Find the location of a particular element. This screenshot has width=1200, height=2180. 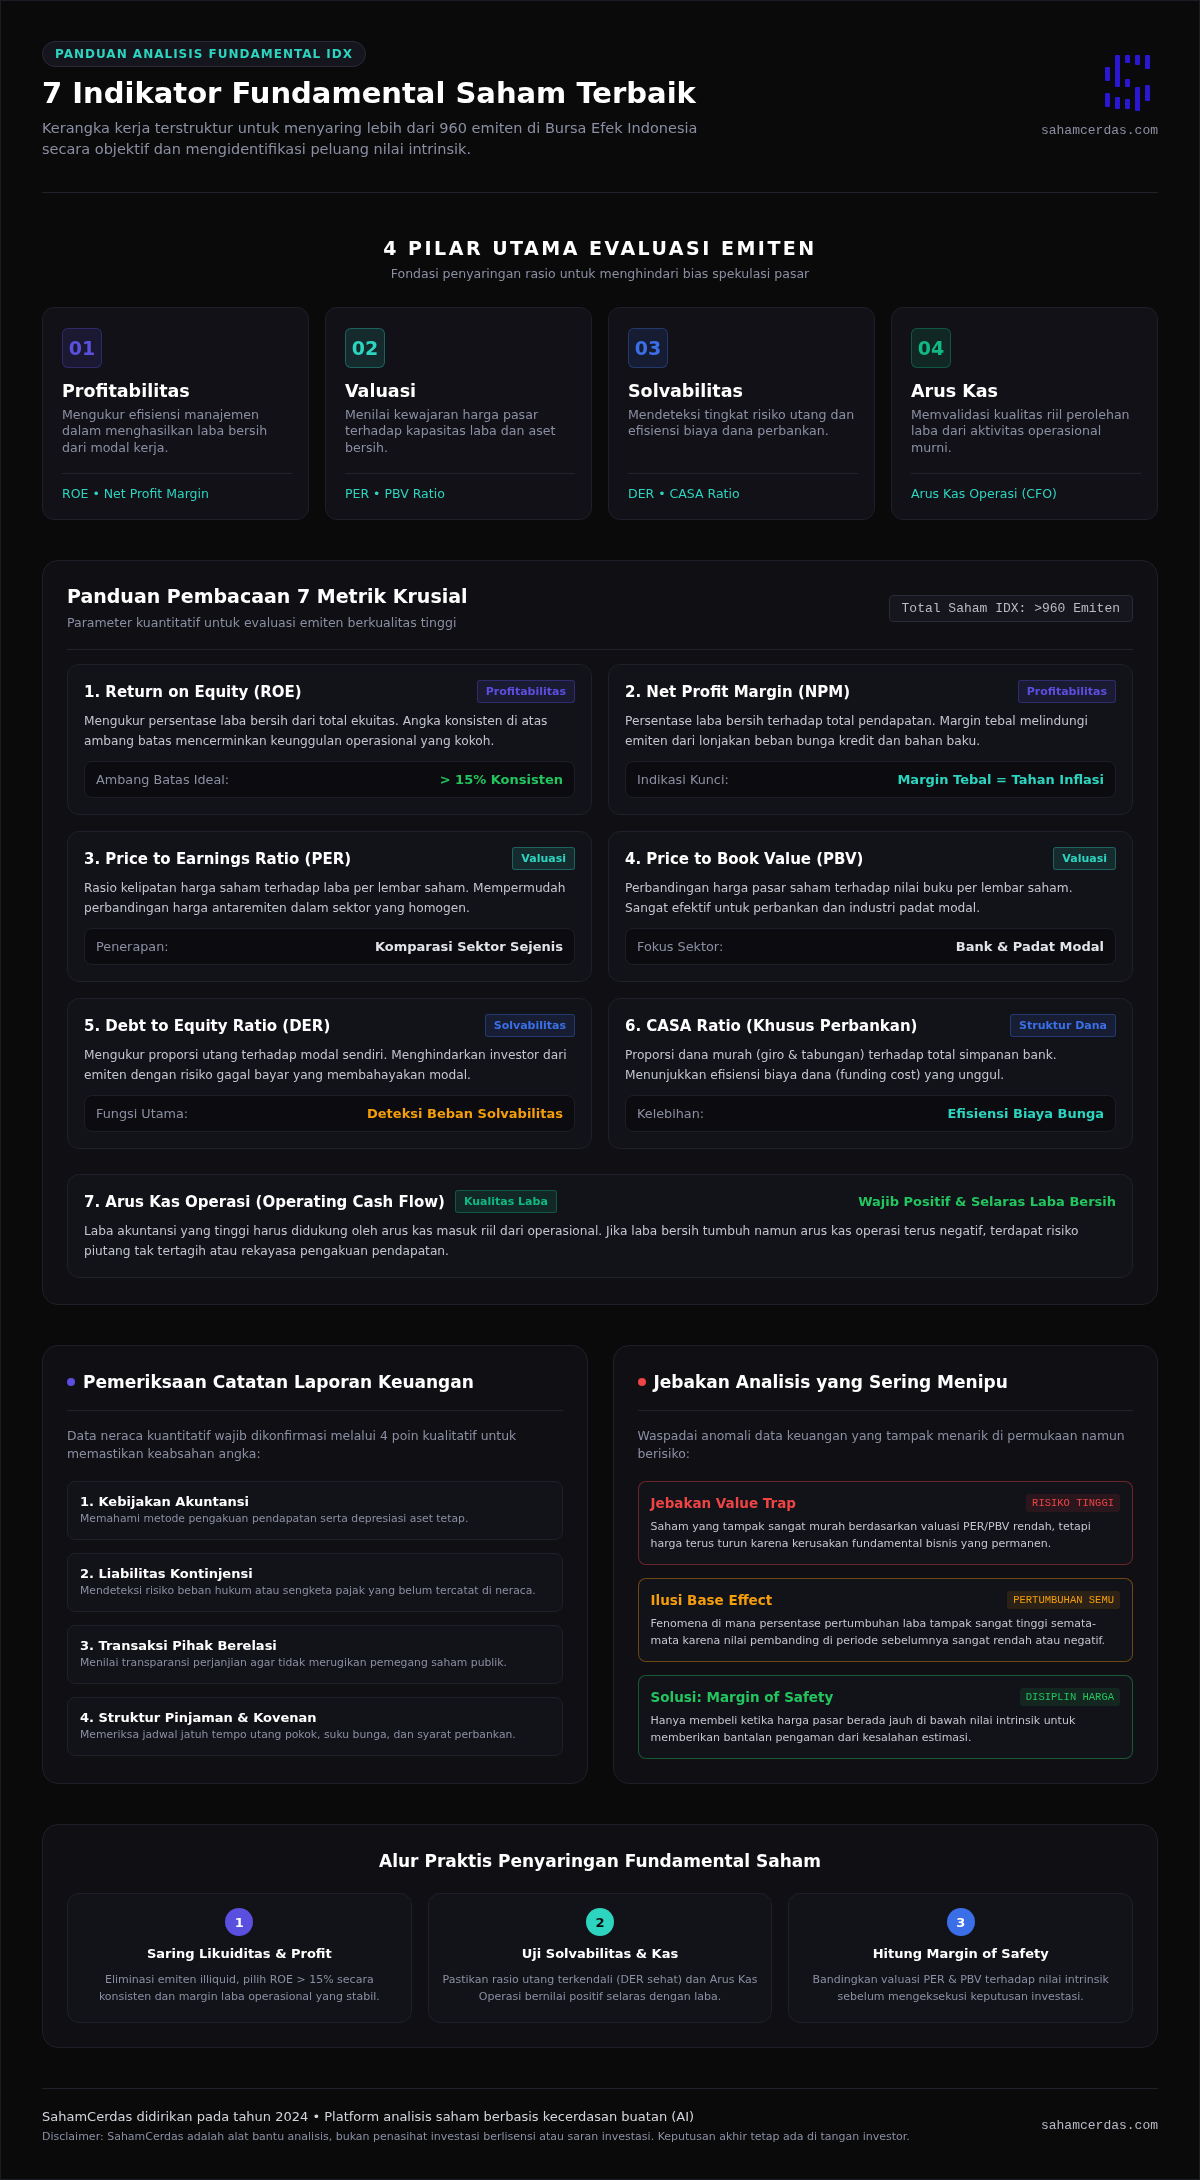

metric-value: > 15% Konsisten is located at coordinates (501, 780).